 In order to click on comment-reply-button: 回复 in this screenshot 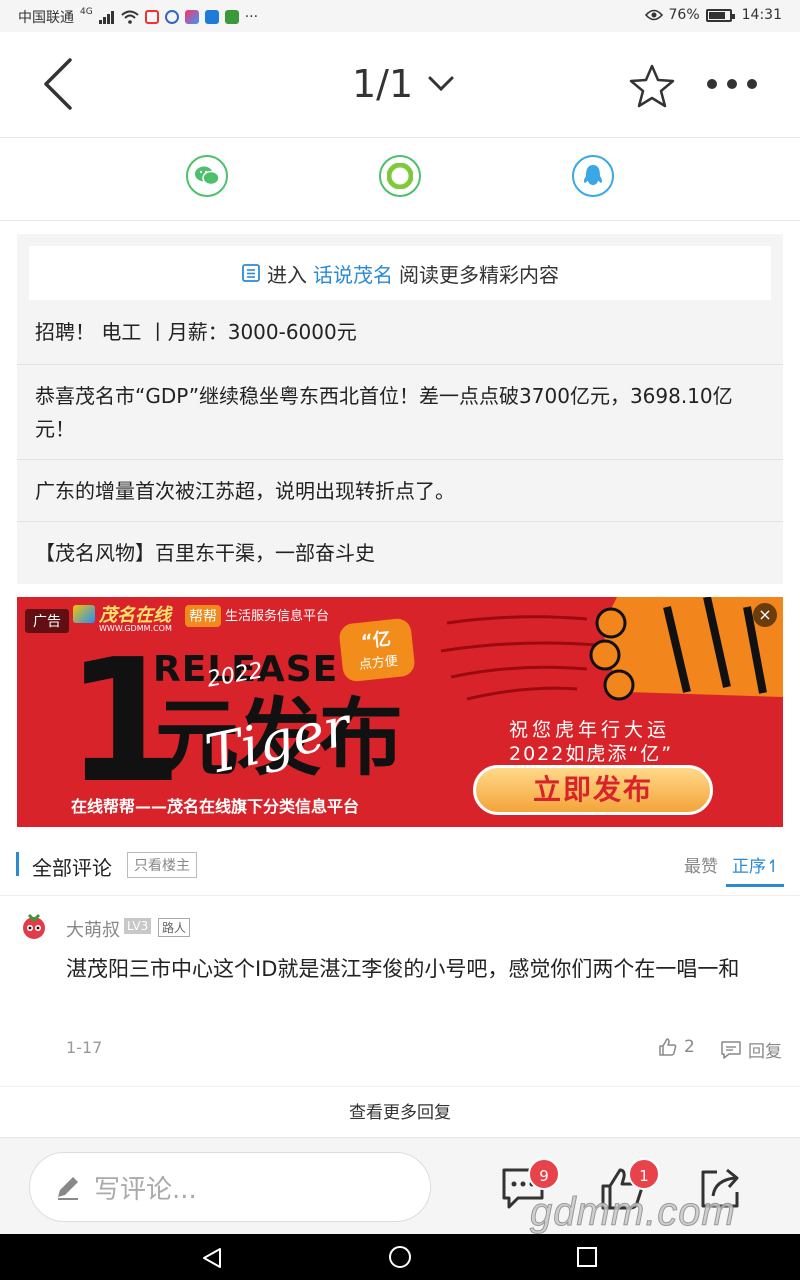, I will do `click(751, 1049)`.